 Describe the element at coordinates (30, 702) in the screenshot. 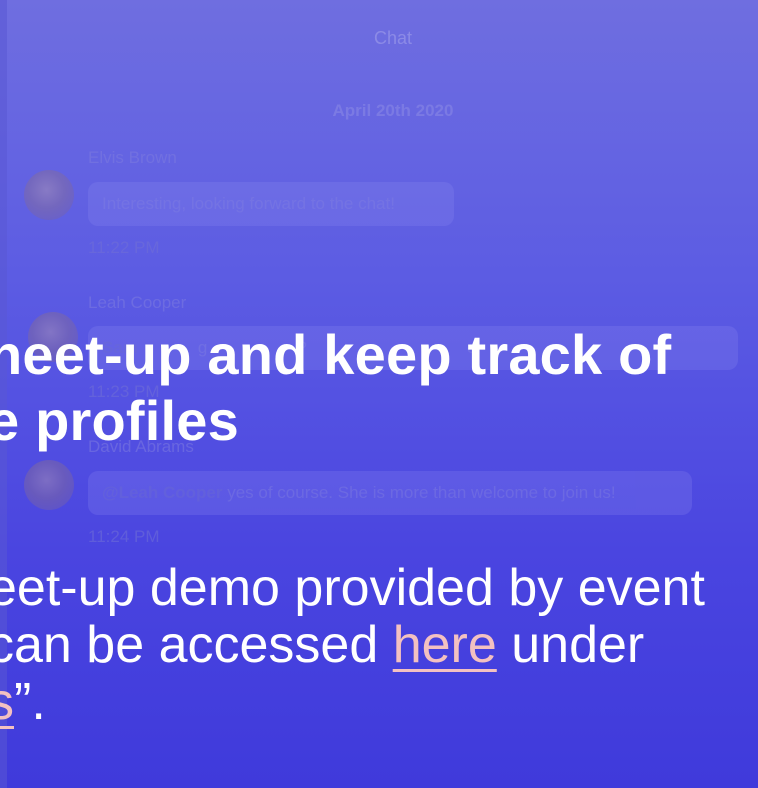

I see `description-text: ”.` at that location.